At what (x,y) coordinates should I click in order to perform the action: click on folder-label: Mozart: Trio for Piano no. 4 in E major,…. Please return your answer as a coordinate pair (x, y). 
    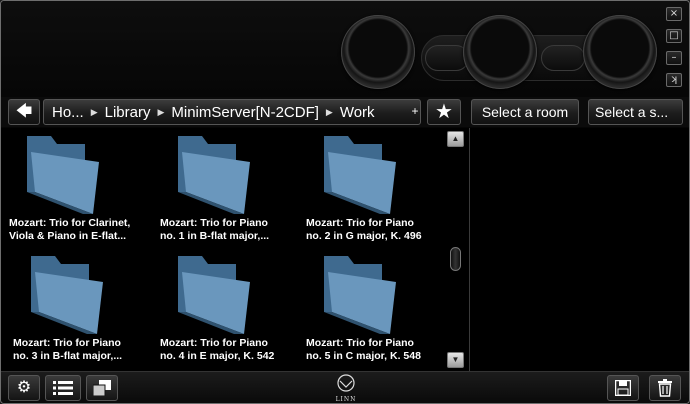
    Looking at the image, I should click on (230, 350).